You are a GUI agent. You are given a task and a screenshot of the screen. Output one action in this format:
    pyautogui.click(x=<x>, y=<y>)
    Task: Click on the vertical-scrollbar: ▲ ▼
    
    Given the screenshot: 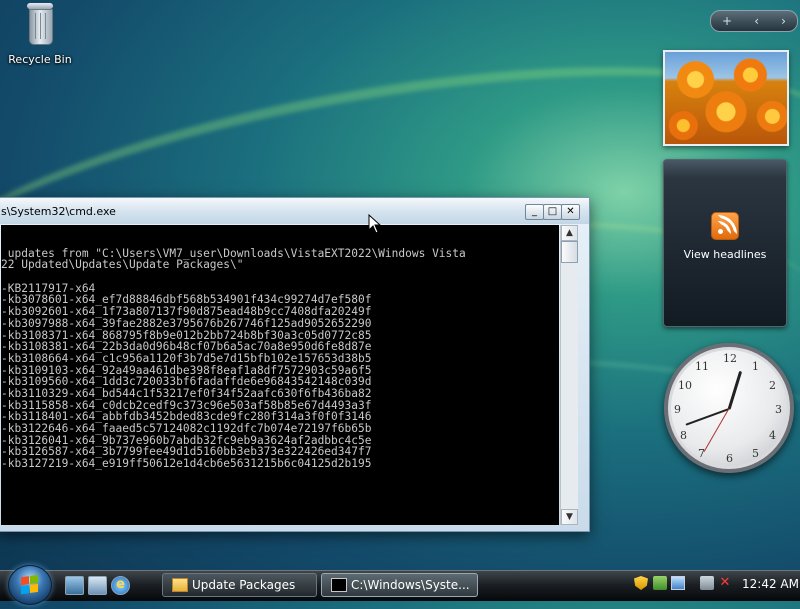 What is the action you would take?
    pyautogui.click(x=569, y=375)
    